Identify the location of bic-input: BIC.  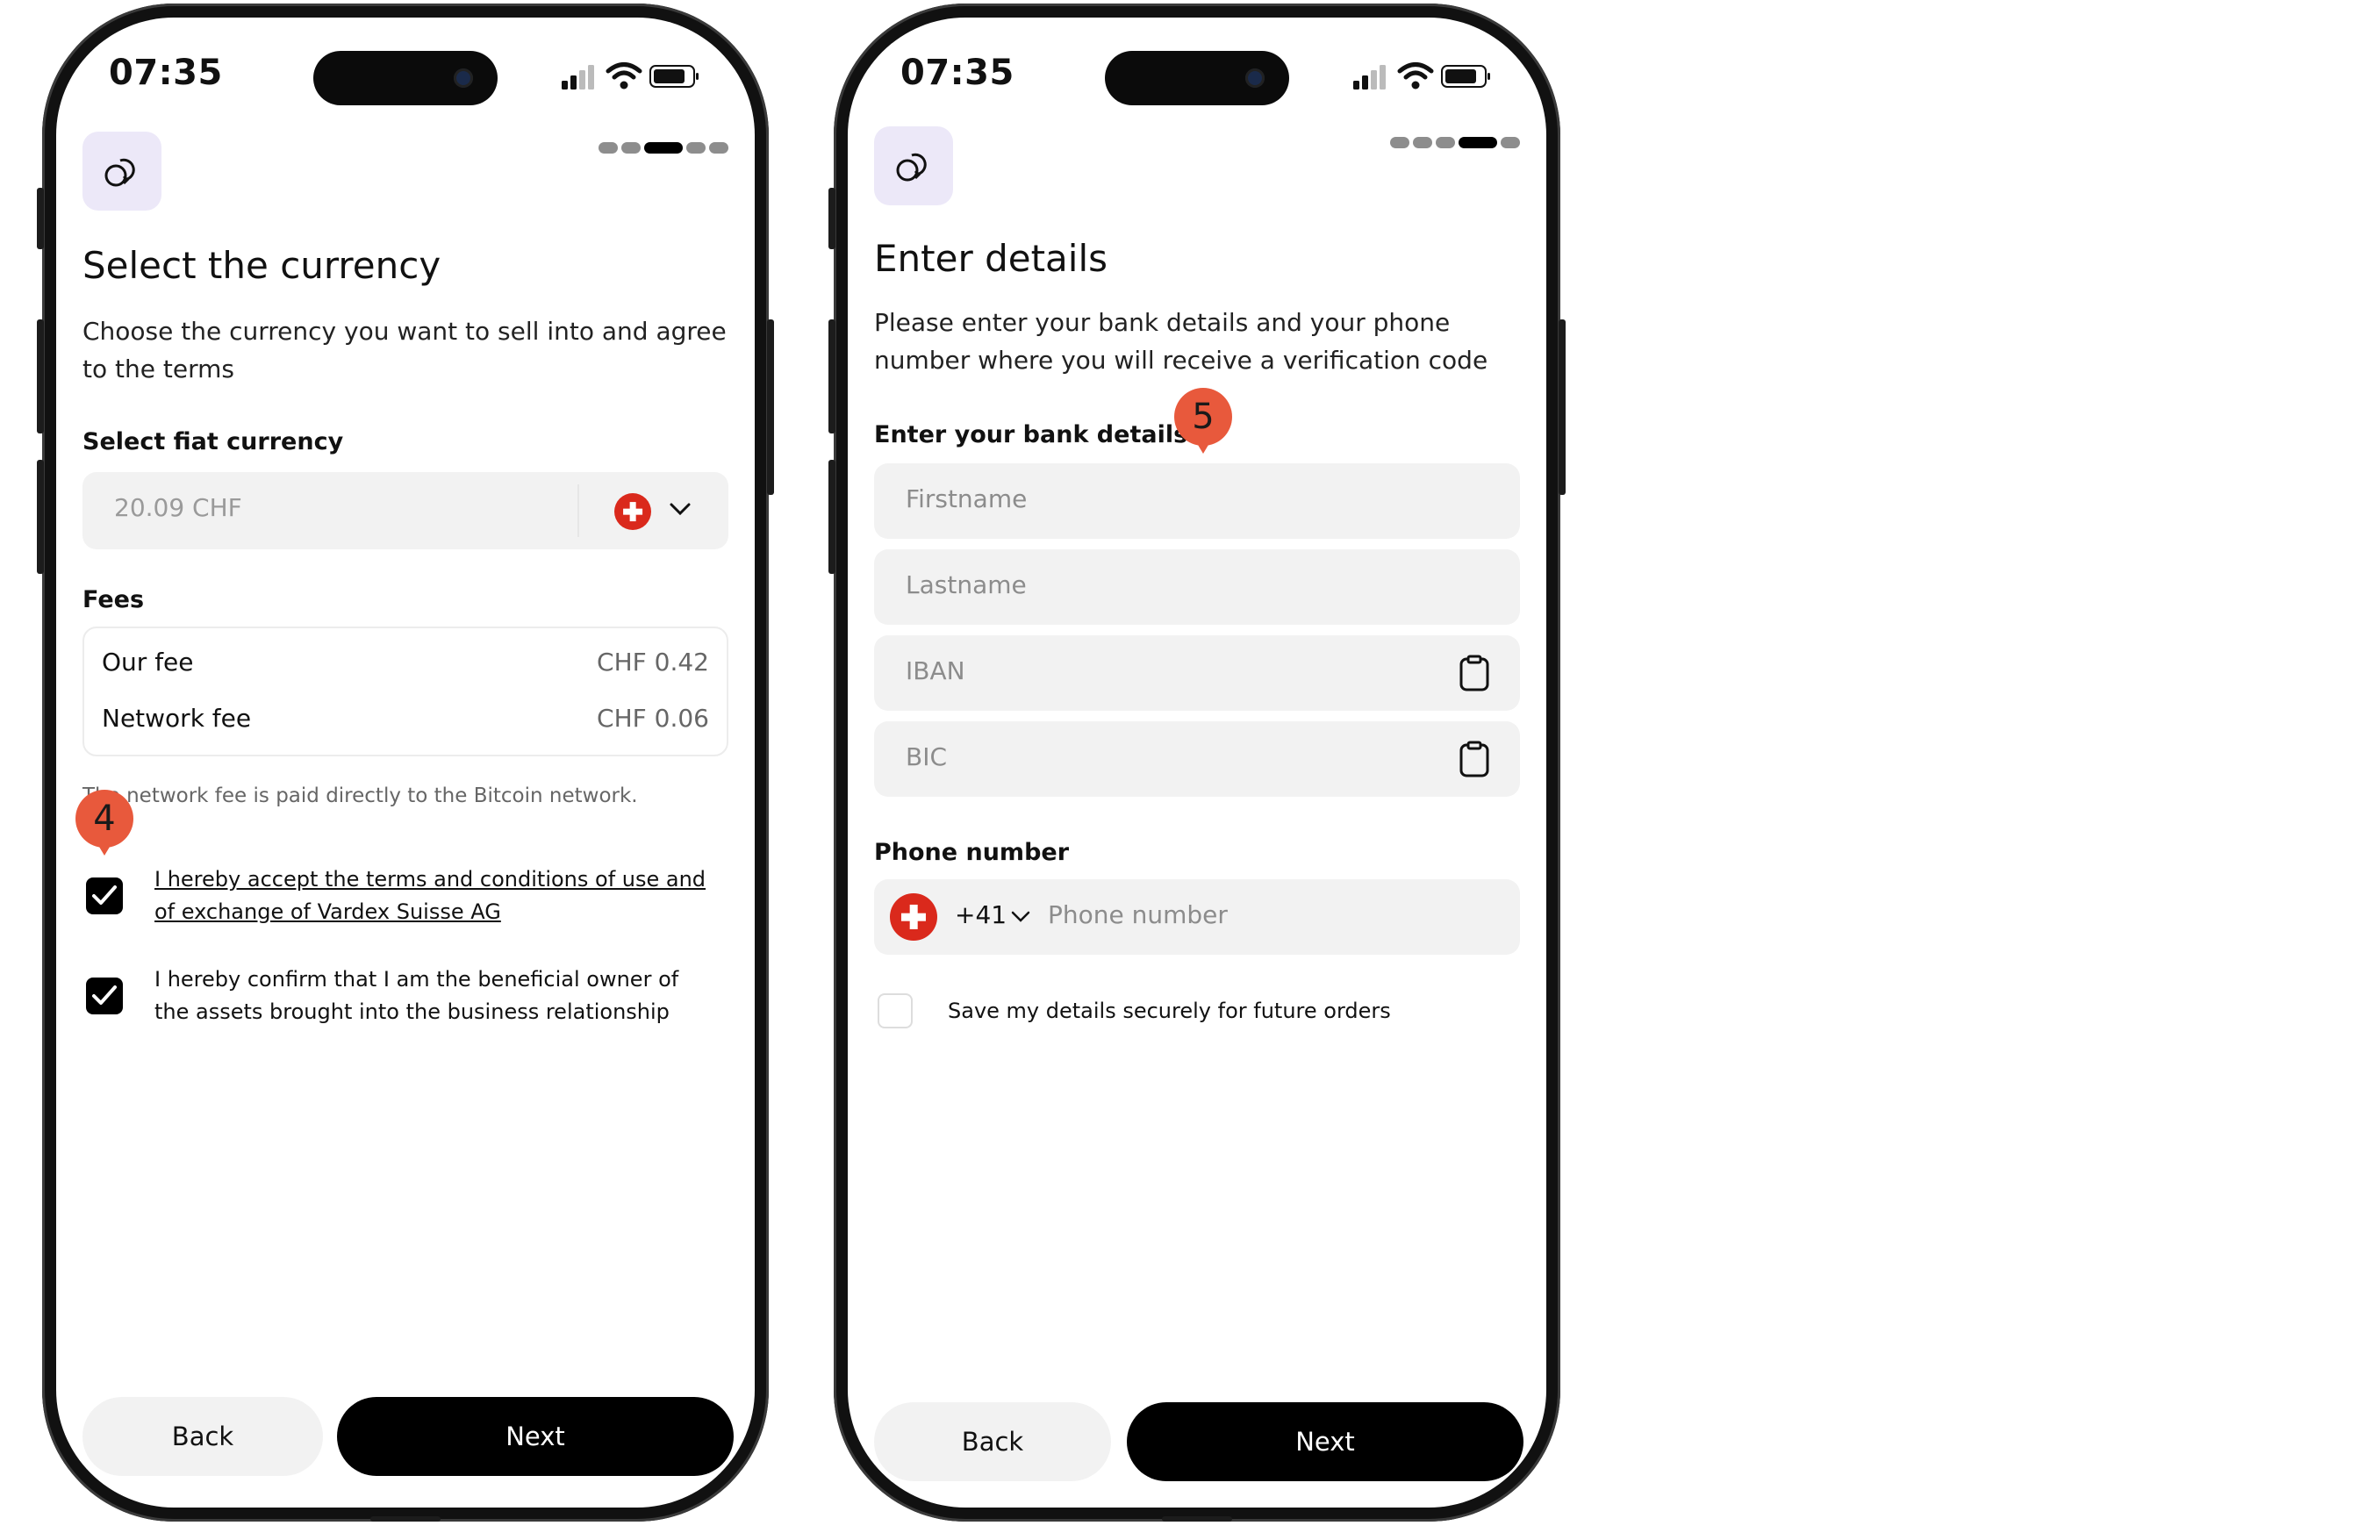
(1197, 759).